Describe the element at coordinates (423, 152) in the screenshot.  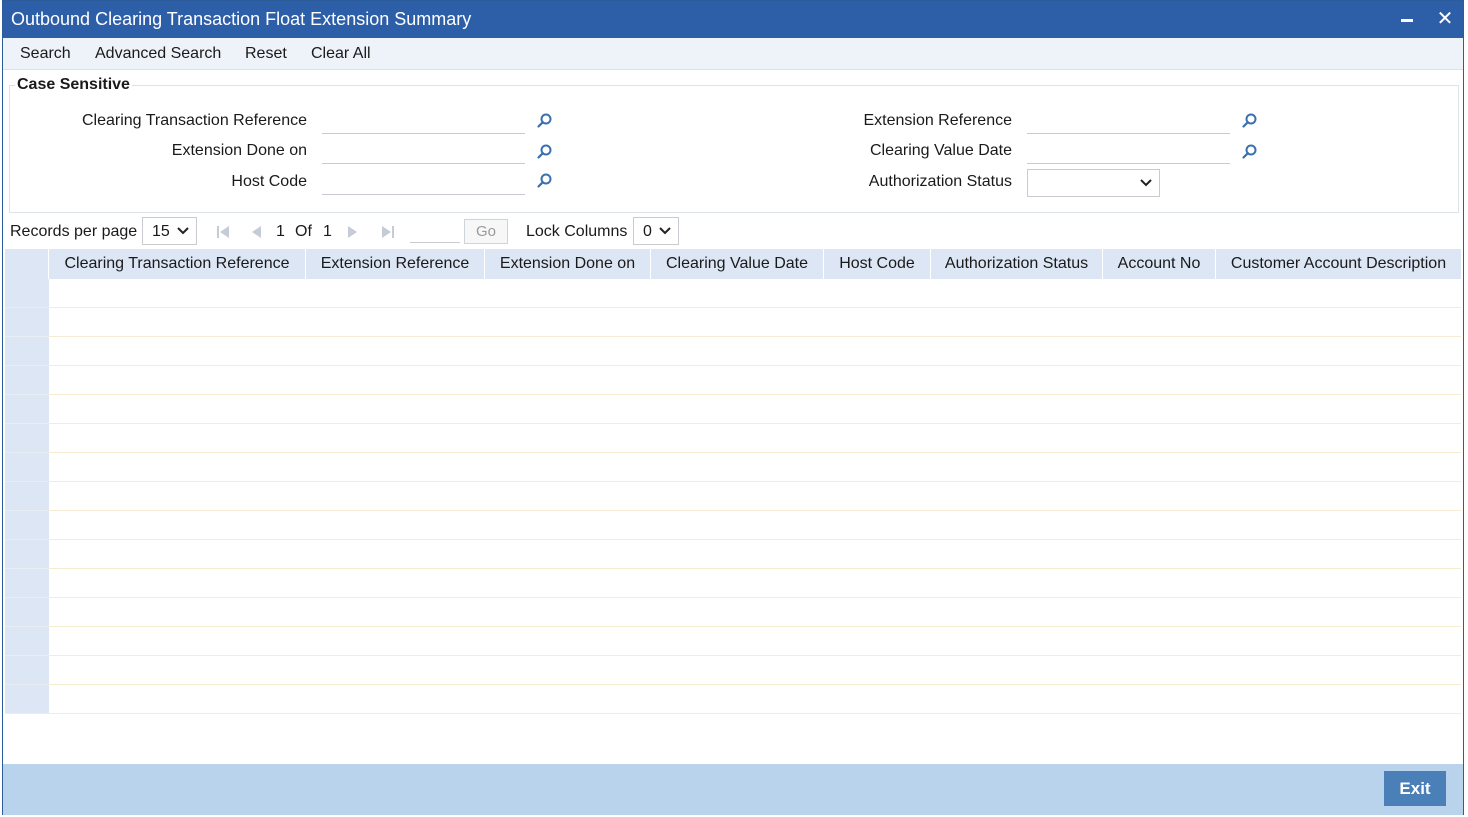
I see `extension-done-on-input` at that location.